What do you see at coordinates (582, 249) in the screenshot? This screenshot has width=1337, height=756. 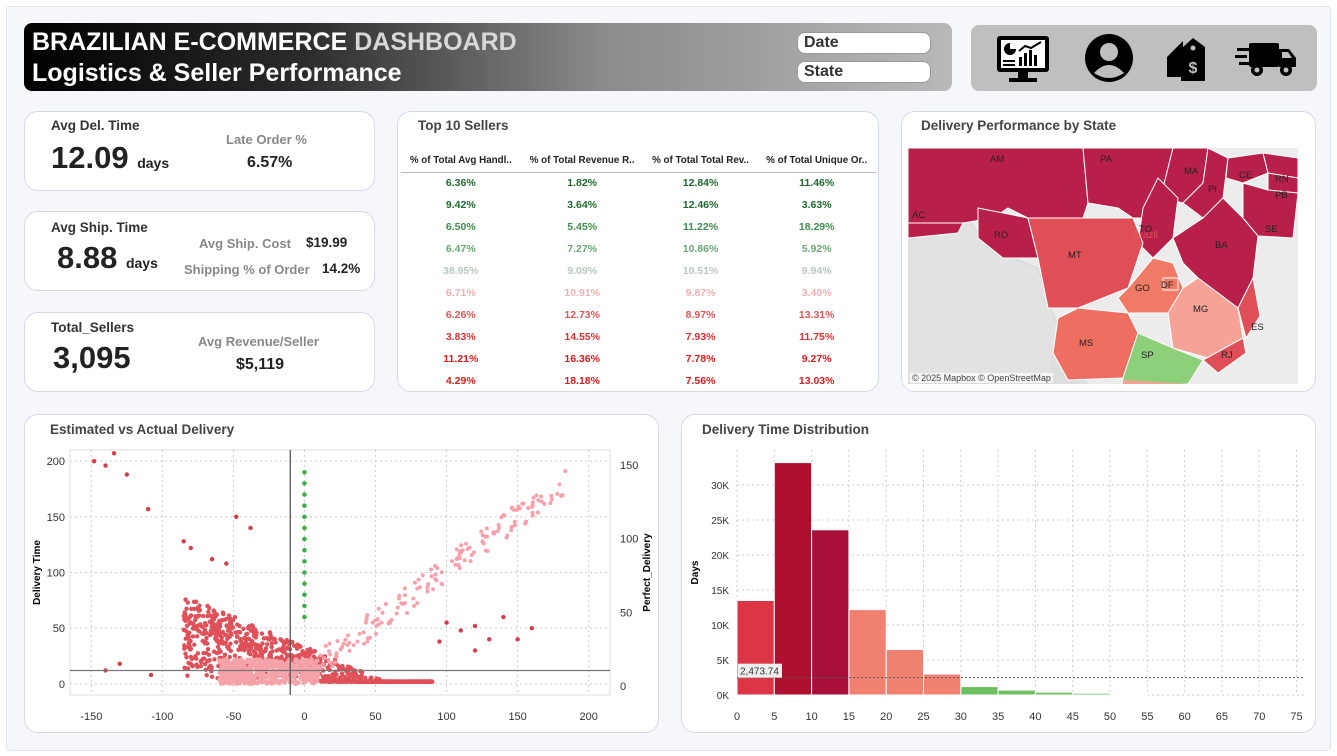 I see `table-cell: 7.27%` at bounding box center [582, 249].